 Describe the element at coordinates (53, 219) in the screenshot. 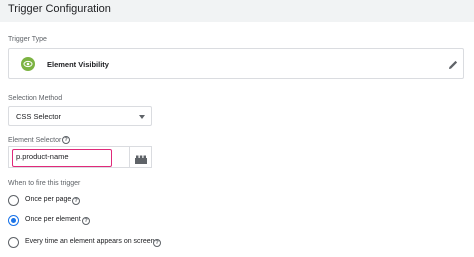

I see `radio-label: Once per element` at that location.